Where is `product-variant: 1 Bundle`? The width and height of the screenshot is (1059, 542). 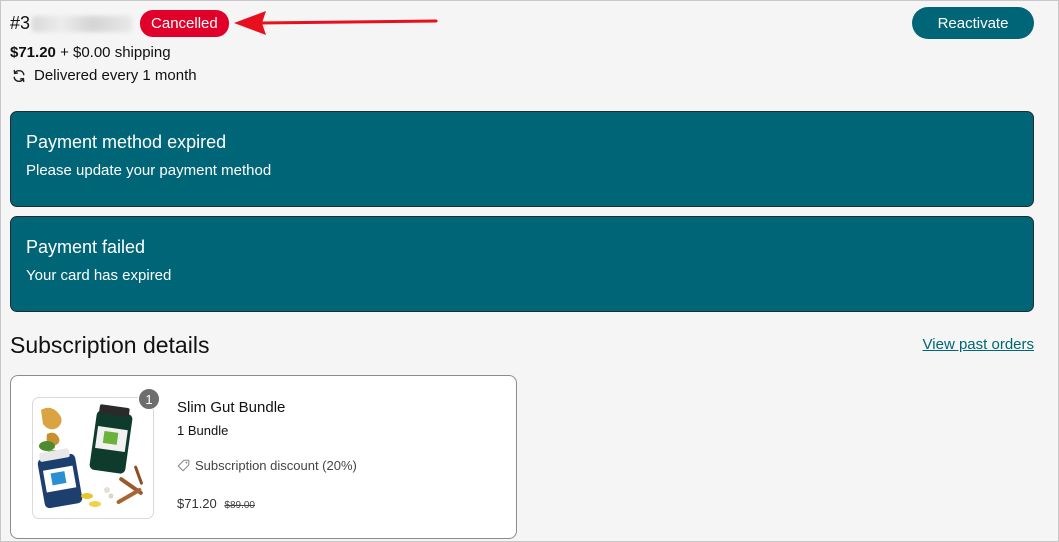 product-variant: 1 Bundle is located at coordinates (203, 430).